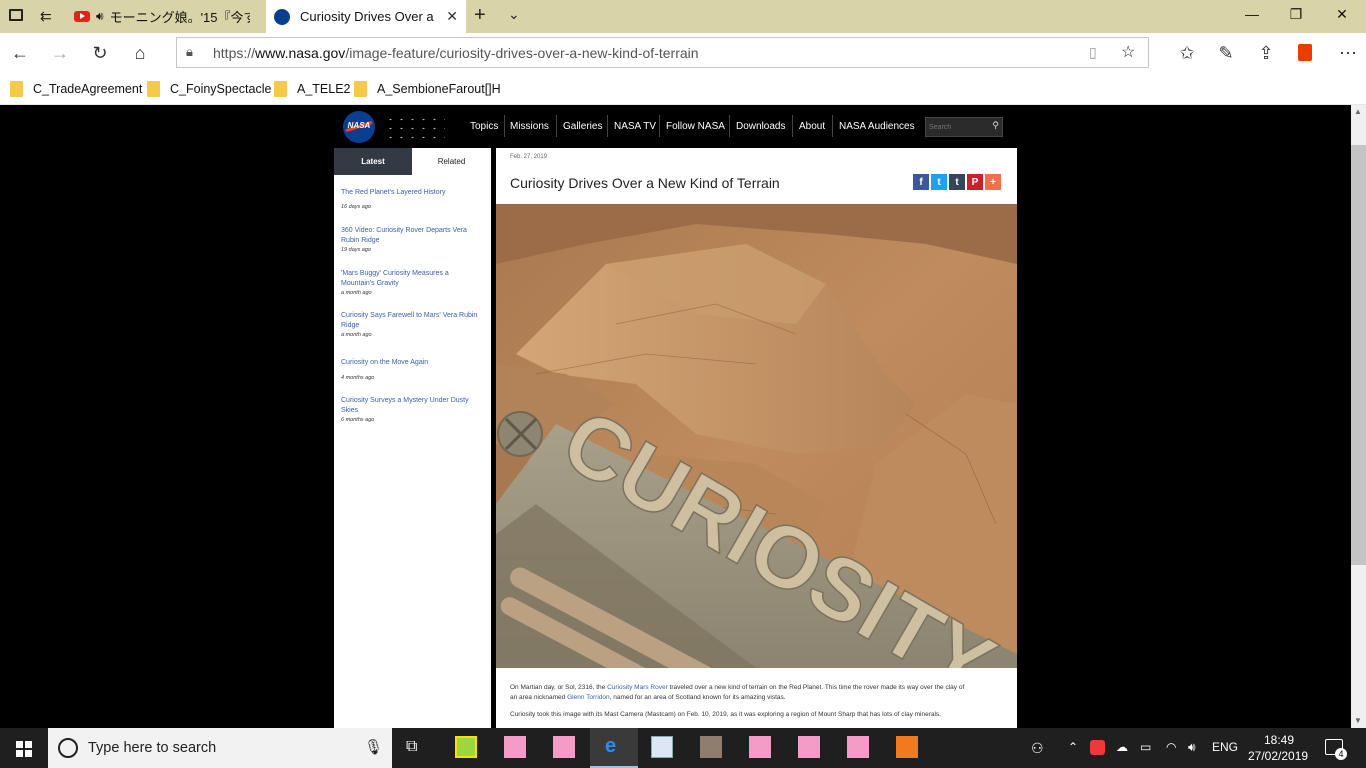  What do you see at coordinates (1305, 52) in the screenshot?
I see `office-icon` at bounding box center [1305, 52].